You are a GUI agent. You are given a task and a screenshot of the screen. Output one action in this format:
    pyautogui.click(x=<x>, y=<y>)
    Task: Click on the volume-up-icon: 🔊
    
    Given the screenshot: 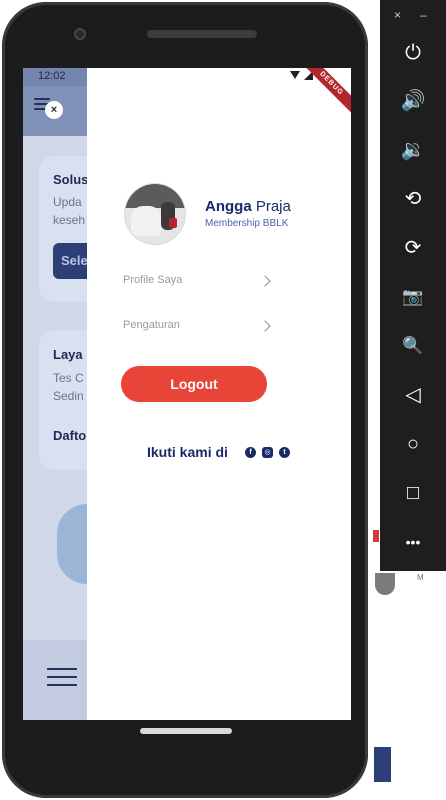 What is the action you would take?
    pyautogui.click(x=413, y=101)
    